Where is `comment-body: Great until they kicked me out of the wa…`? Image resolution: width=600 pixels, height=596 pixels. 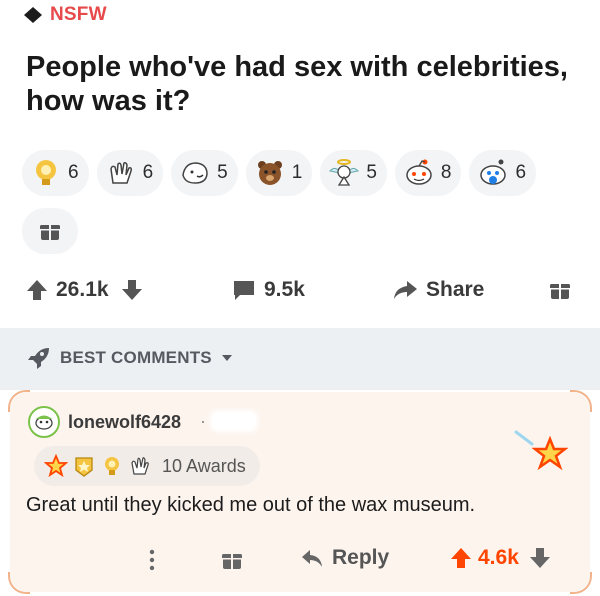 comment-body: Great until they kicked me out of the wa… is located at coordinates (251, 505).